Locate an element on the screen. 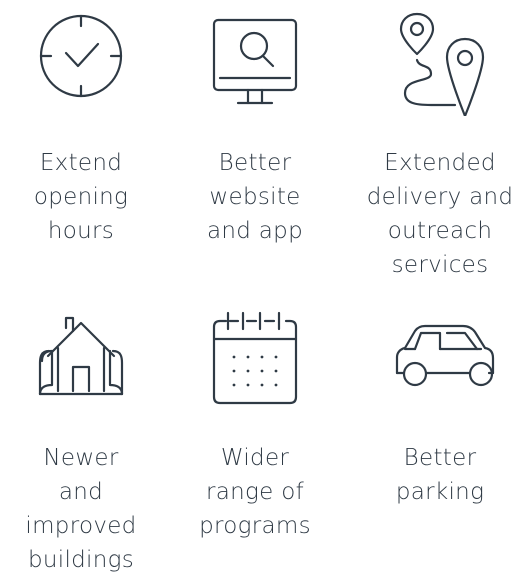  monitor-search-icon is located at coordinates (255, 61).